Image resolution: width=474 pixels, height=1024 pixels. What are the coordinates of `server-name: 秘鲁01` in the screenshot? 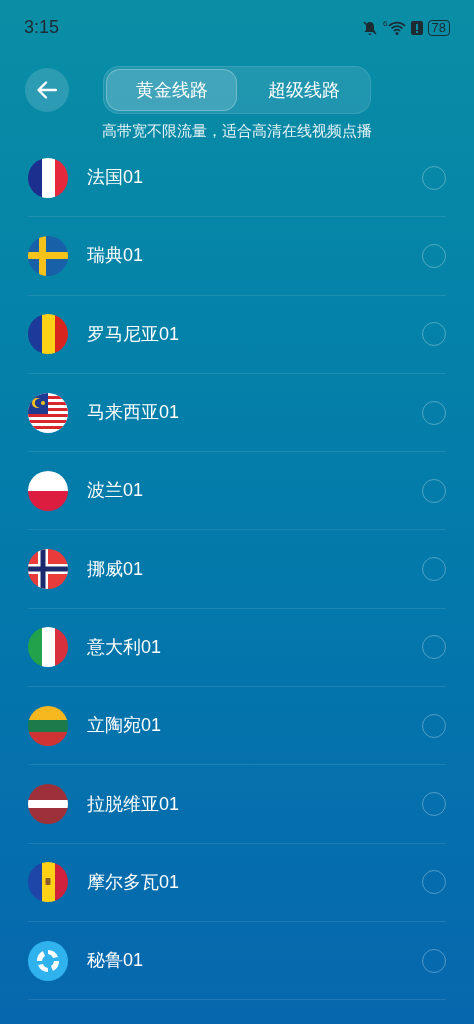 It's located at (116, 961).